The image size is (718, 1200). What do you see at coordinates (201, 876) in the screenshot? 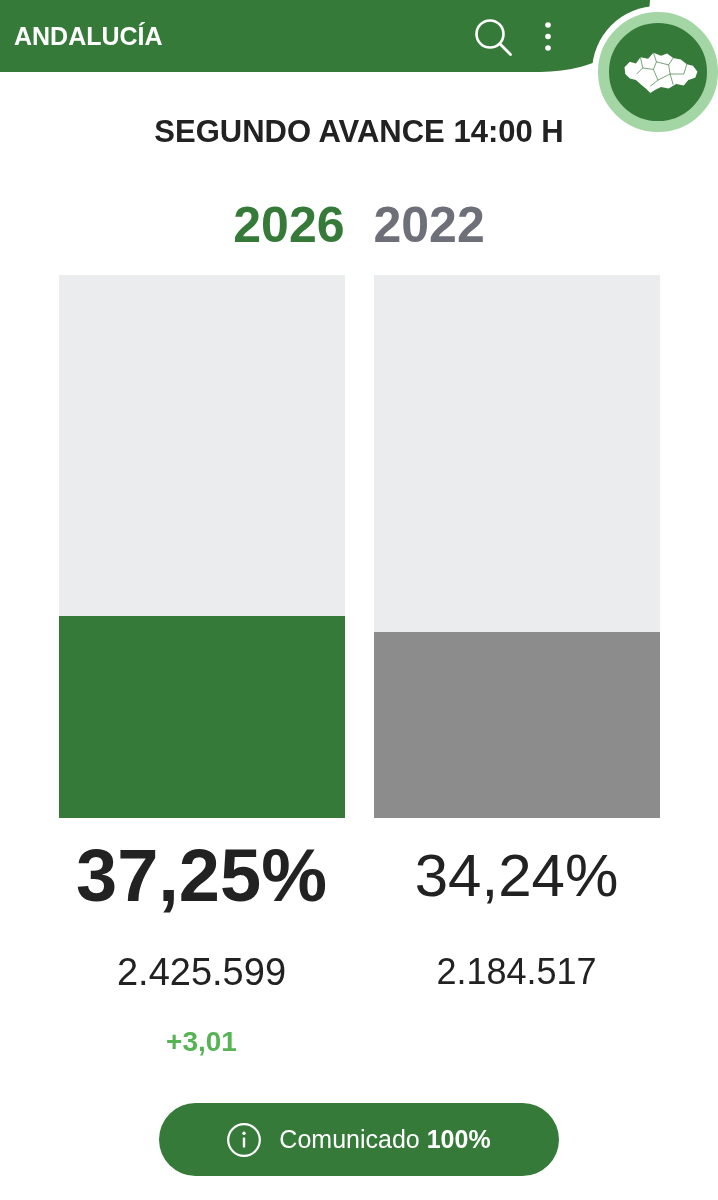
I see `percentage-value: 37,25%` at bounding box center [201, 876].